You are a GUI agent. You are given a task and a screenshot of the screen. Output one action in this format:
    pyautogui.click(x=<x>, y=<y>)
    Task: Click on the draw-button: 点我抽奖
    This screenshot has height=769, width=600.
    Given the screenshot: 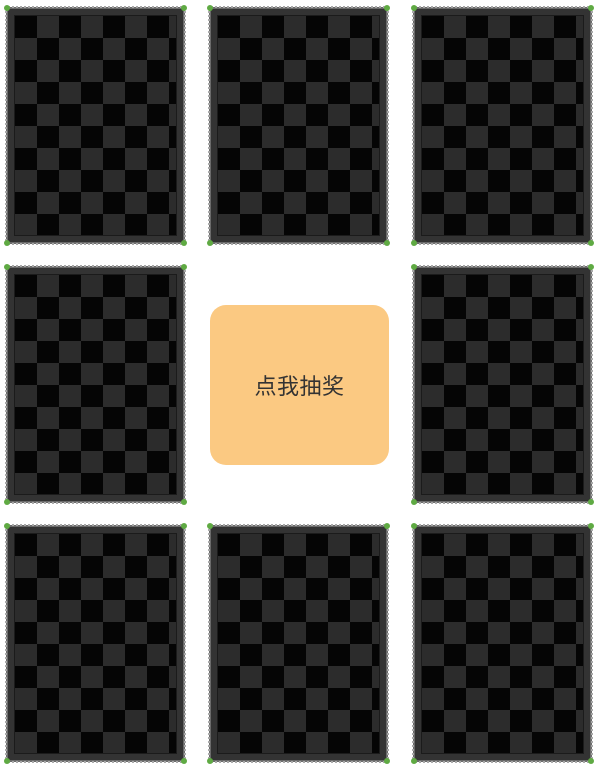 What is the action you would take?
    pyautogui.click(x=299, y=385)
    